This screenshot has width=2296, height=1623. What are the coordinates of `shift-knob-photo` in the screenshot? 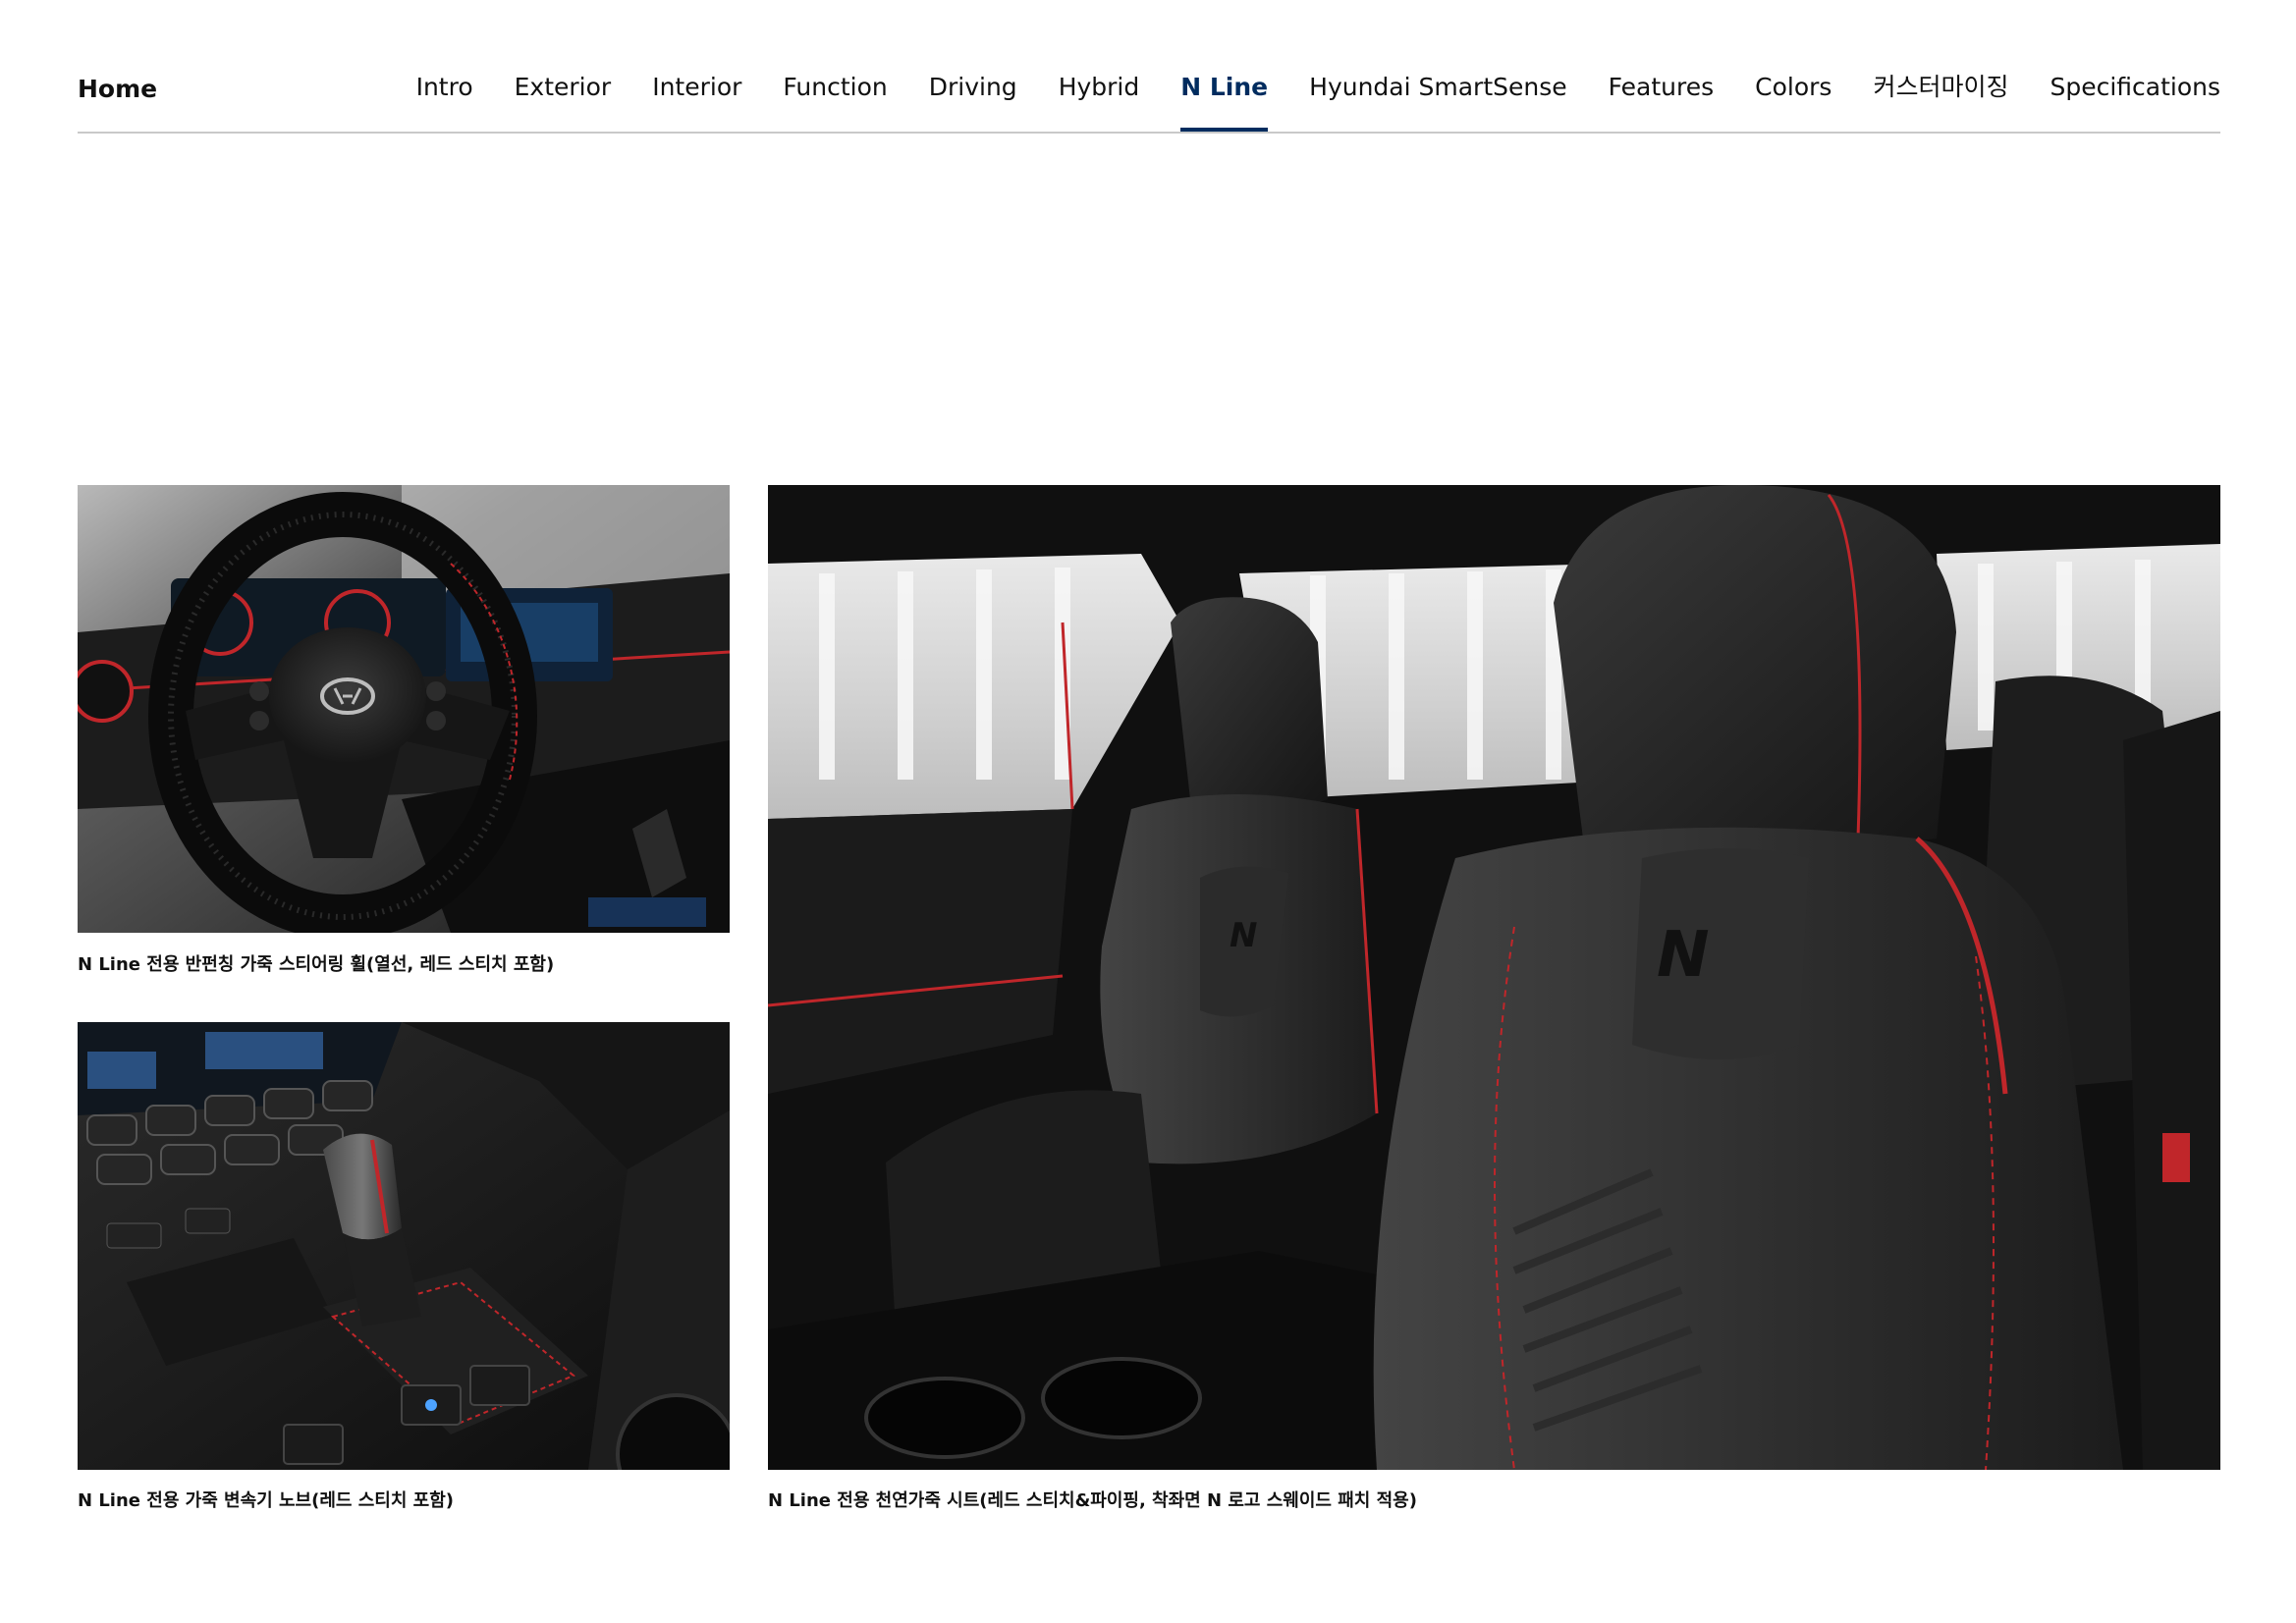 It's located at (404, 1246).